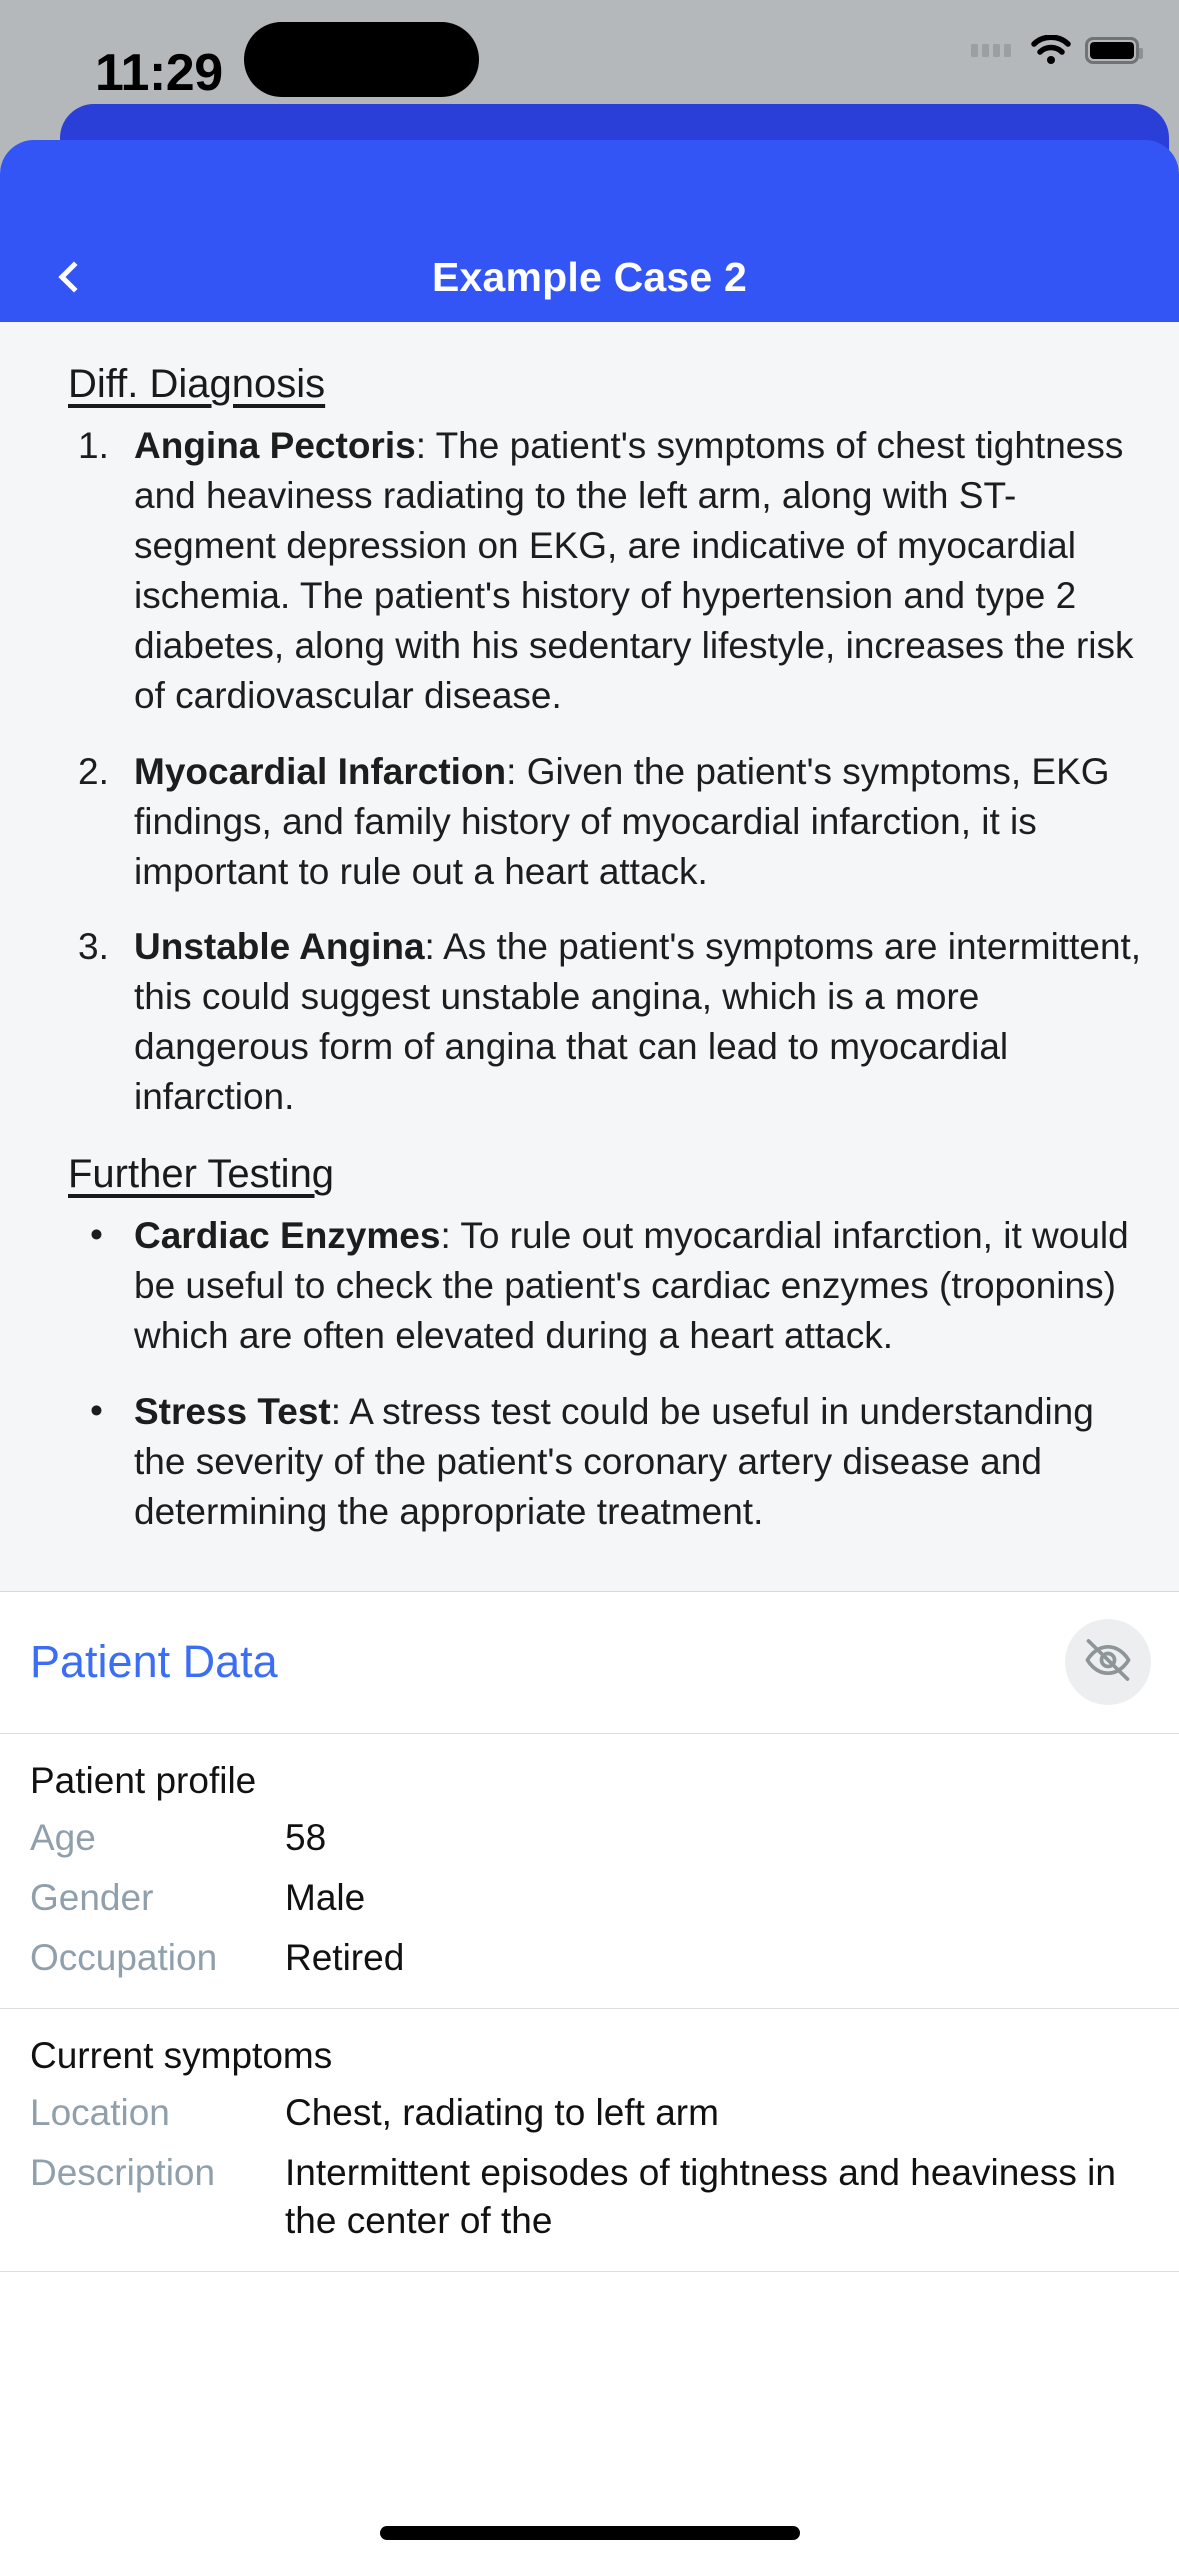  Describe the element at coordinates (589, 1838) in the screenshot. I see `table-row: Age 58` at that location.